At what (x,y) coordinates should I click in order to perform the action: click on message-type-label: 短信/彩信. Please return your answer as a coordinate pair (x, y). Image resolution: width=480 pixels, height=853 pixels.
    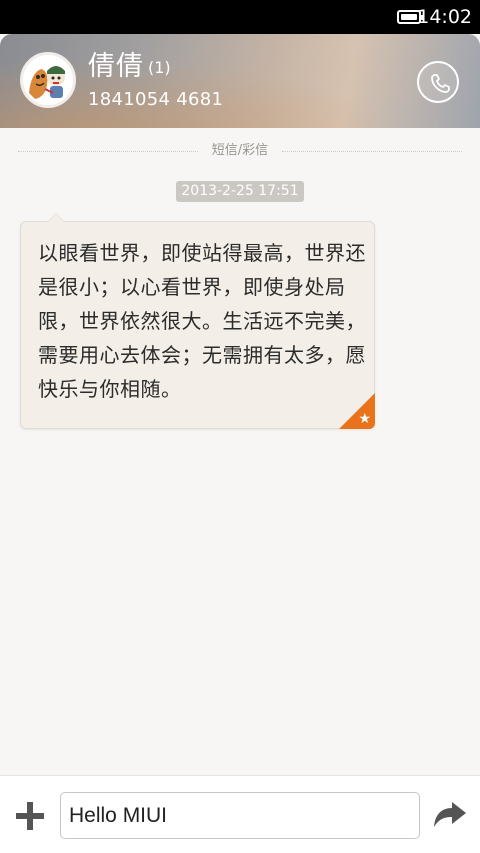
    Looking at the image, I should click on (240, 150).